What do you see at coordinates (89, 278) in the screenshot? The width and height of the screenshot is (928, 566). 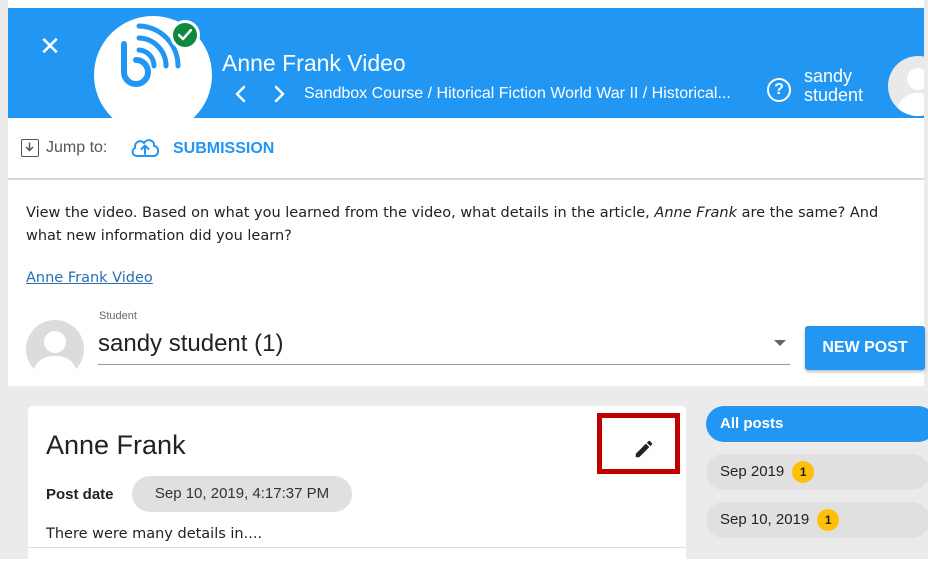 I see `video-link: Anne Frank Video` at bounding box center [89, 278].